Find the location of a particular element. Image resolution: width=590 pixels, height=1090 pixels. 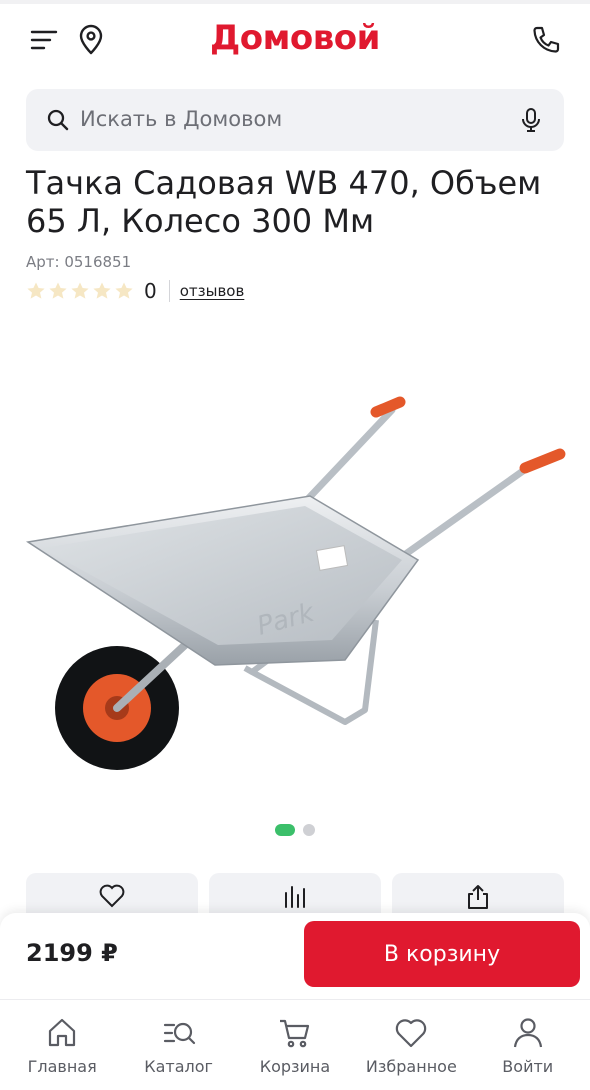

brand-logo: Домовой is located at coordinates (295, 38).